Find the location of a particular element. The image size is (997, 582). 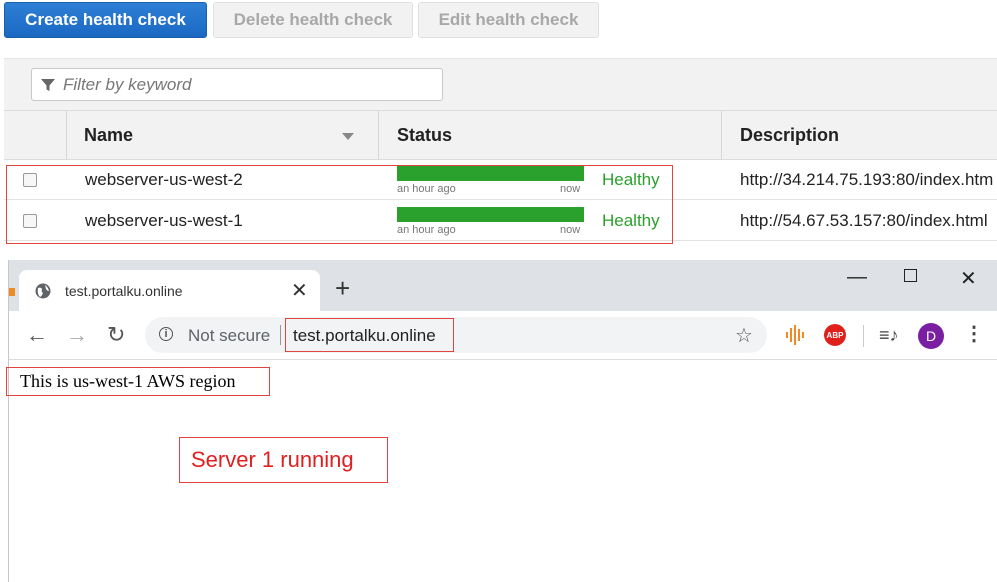

sound-extension-icon is located at coordinates (796, 335).